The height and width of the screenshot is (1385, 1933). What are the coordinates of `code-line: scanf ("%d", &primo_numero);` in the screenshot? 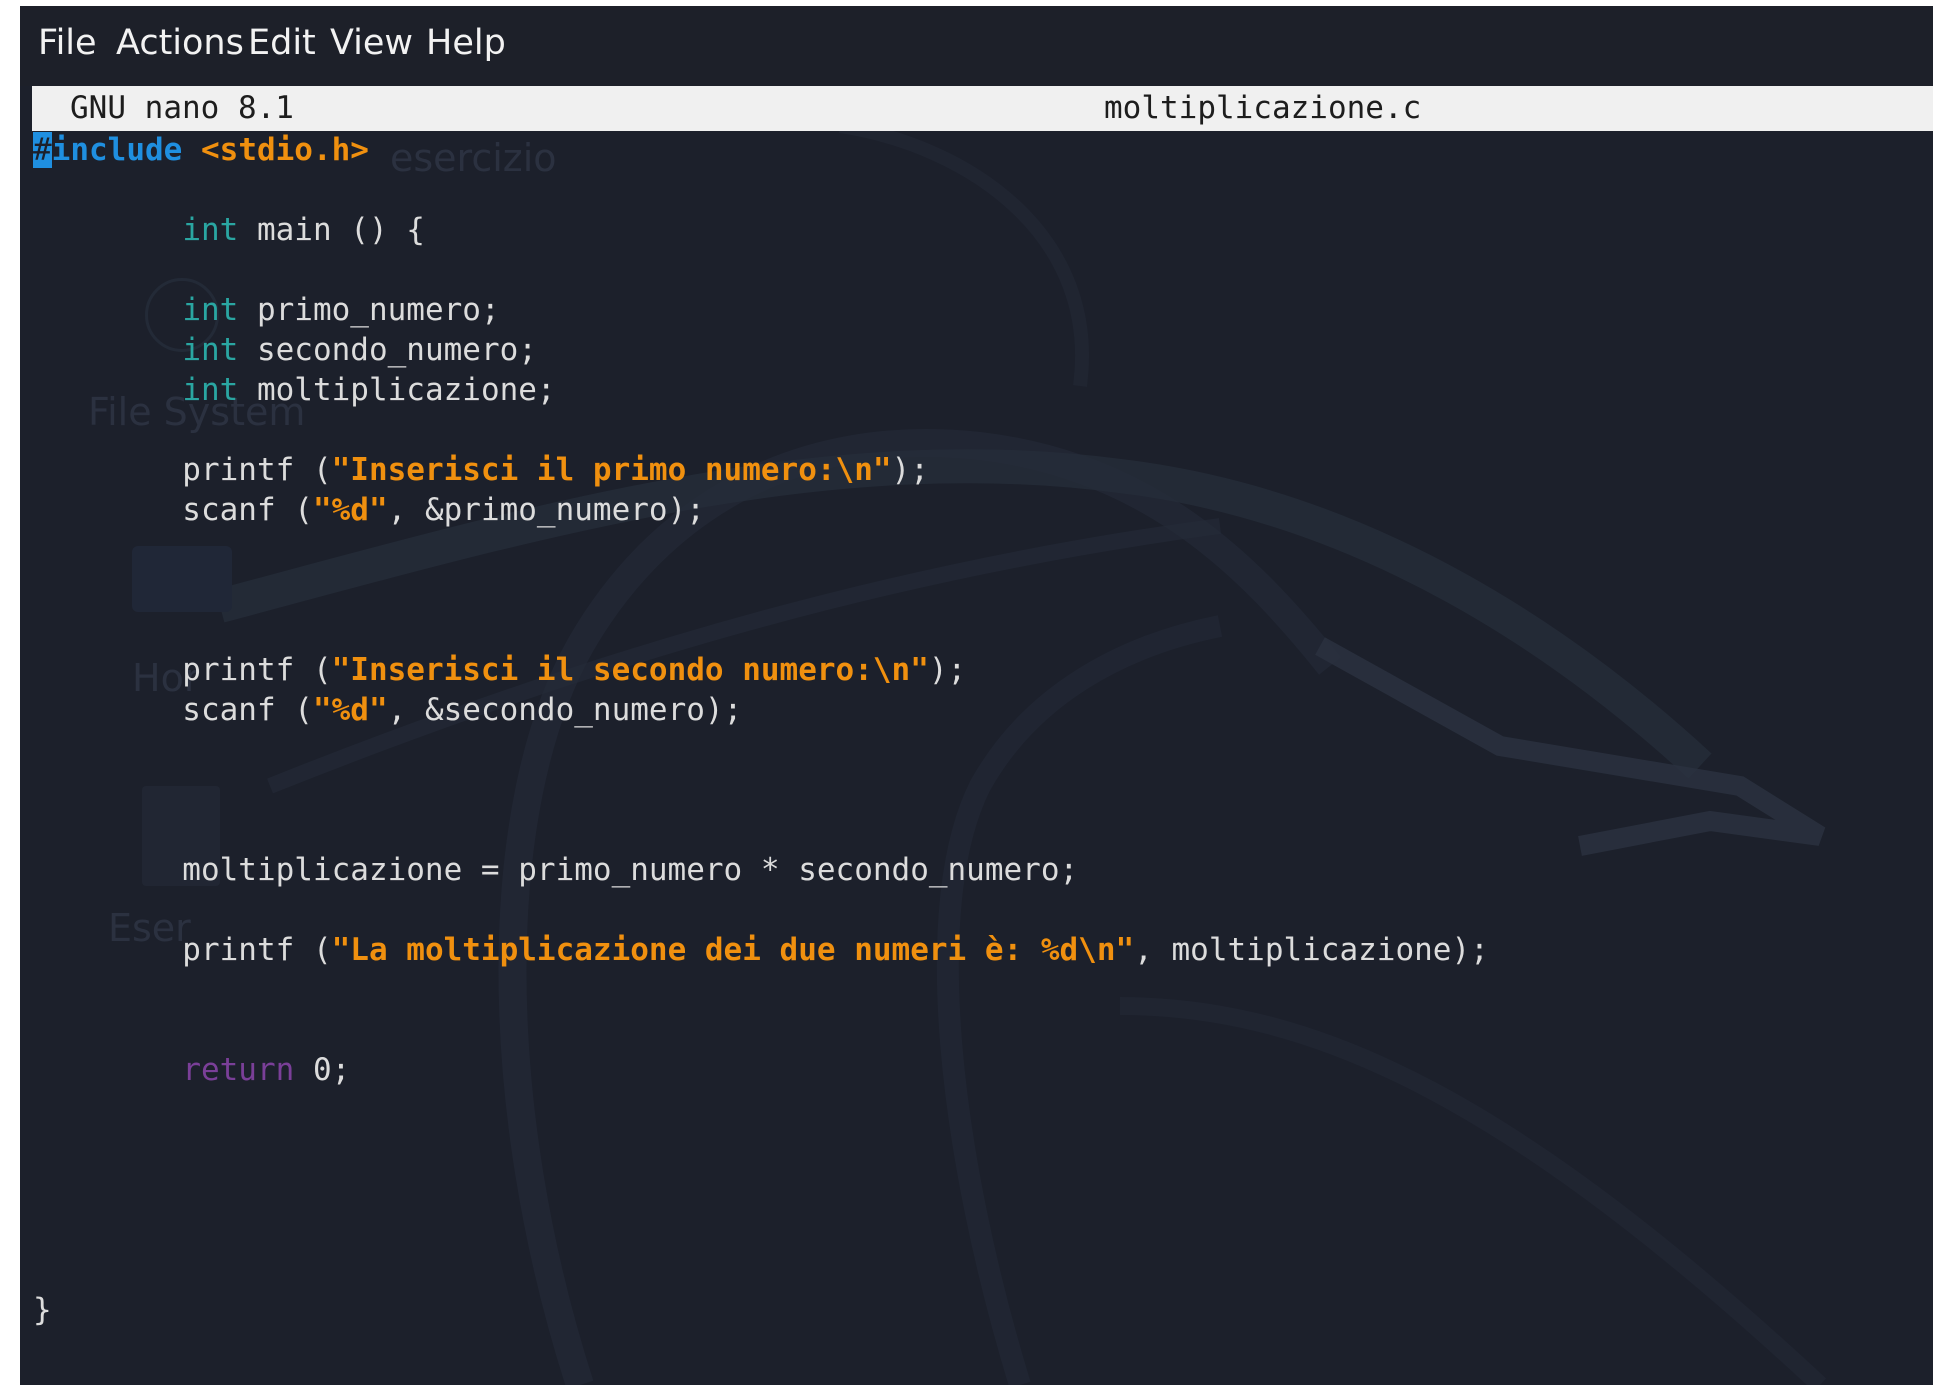 It's located at (369, 510).